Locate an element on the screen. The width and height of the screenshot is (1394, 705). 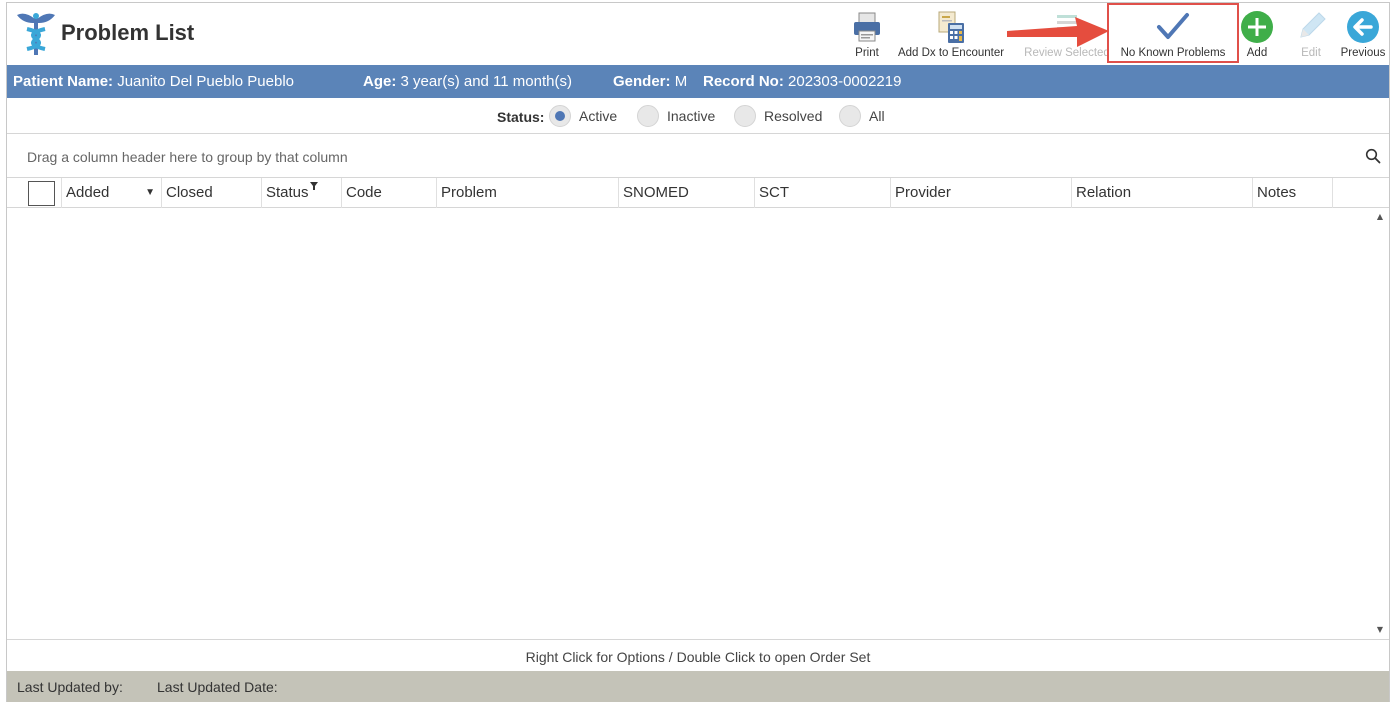
status-radio-active: Active is located at coordinates (583, 116).